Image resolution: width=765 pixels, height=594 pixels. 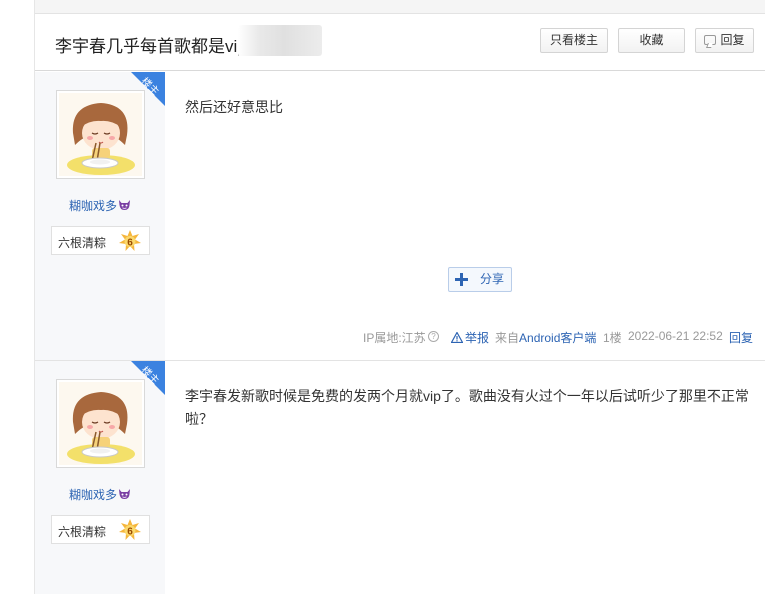 I want to click on thread-title: 李宇春几乎每首歌都是vip, so click(x=151, y=46).